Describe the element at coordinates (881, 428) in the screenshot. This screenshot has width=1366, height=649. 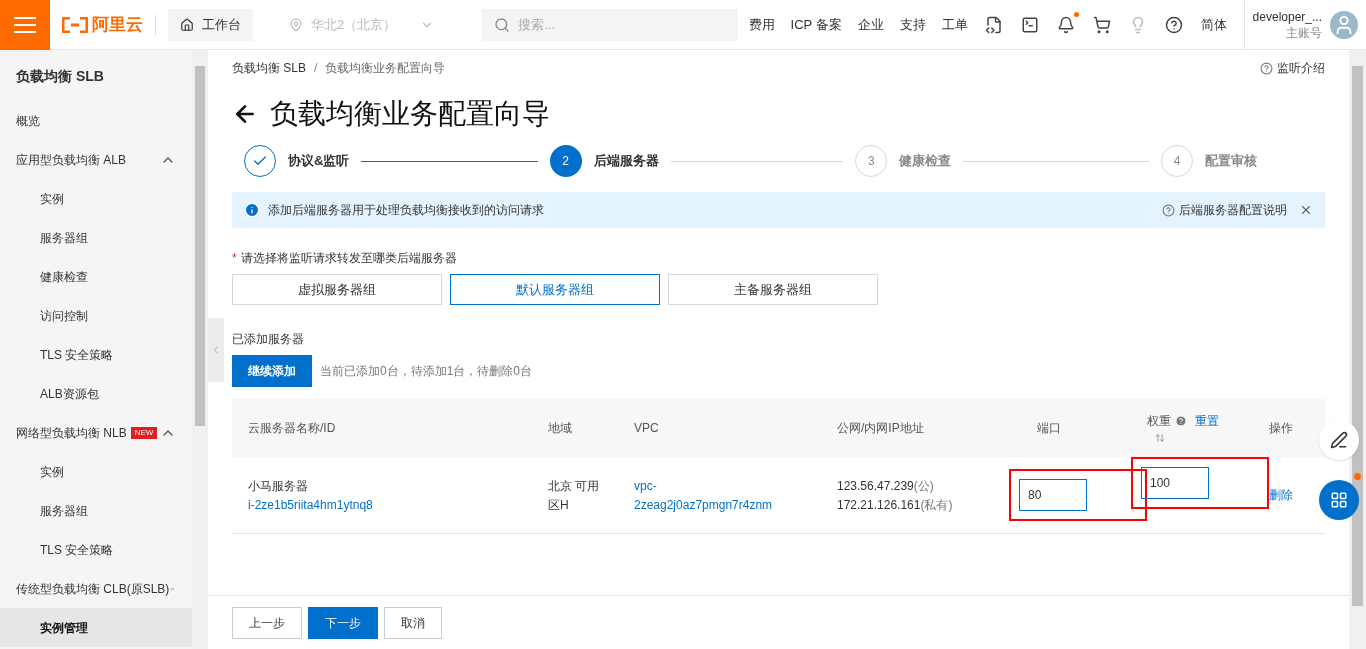
I see `column-header: 公网/内网IP地址` at that location.